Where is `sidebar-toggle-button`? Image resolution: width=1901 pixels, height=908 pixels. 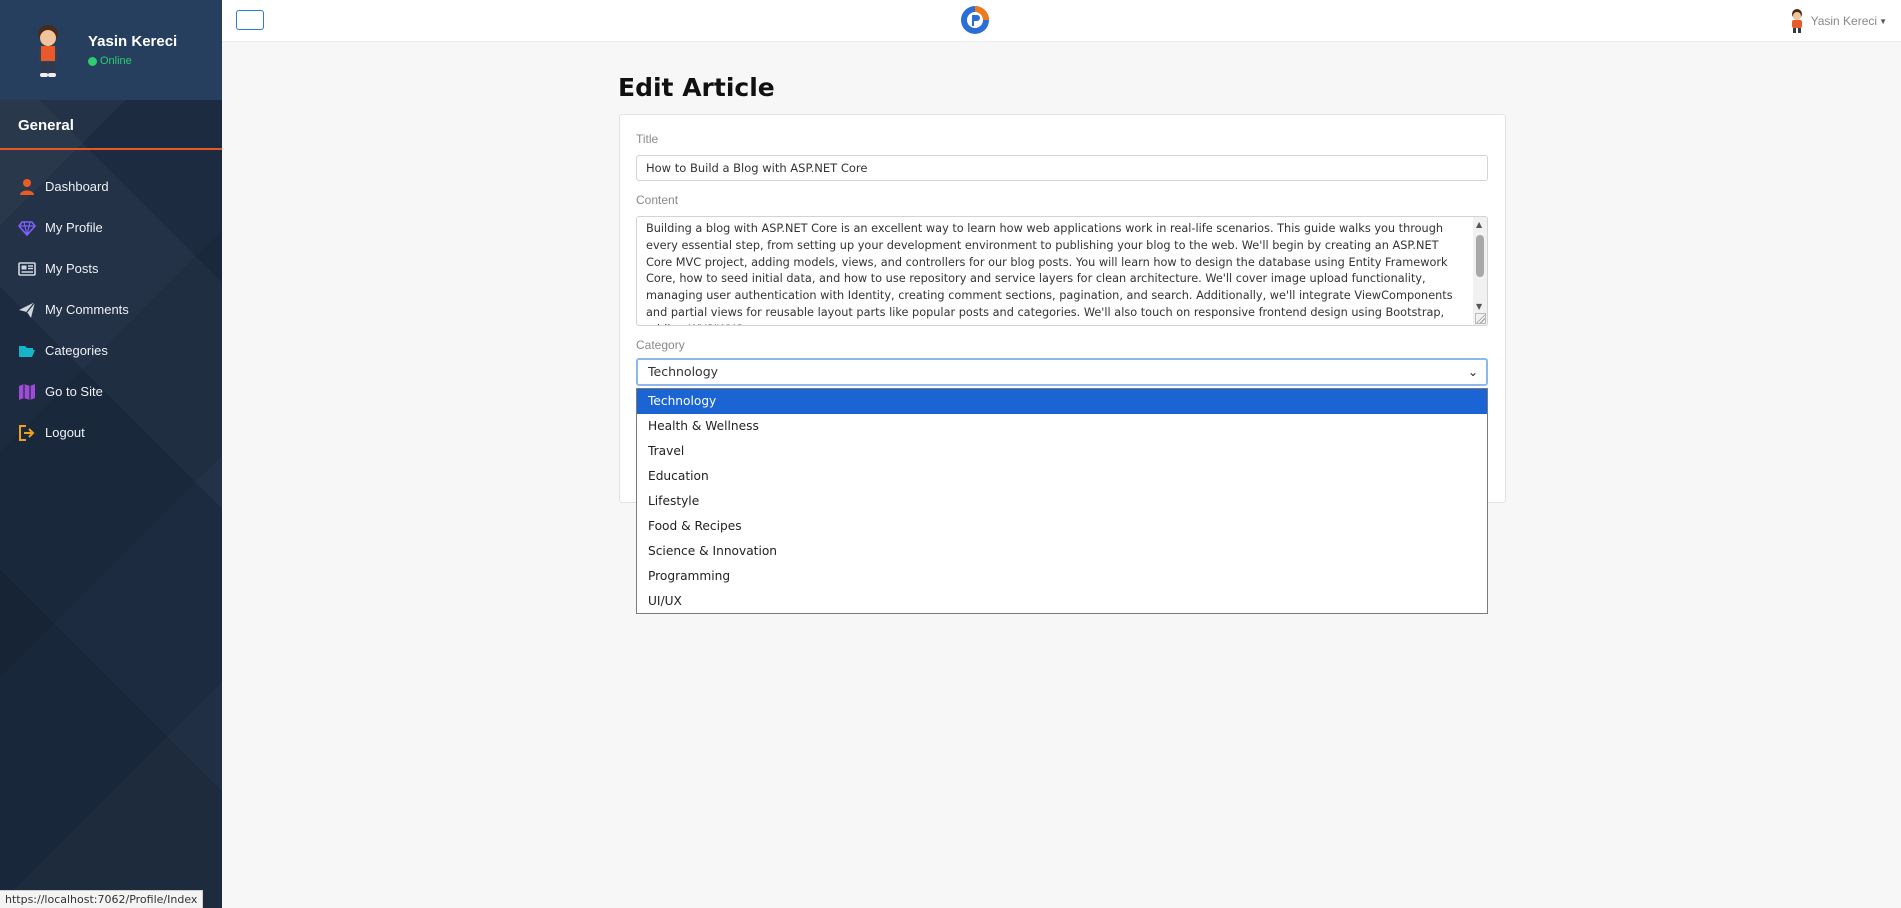 sidebar-toggle-button is located at coordinates (250, 20).